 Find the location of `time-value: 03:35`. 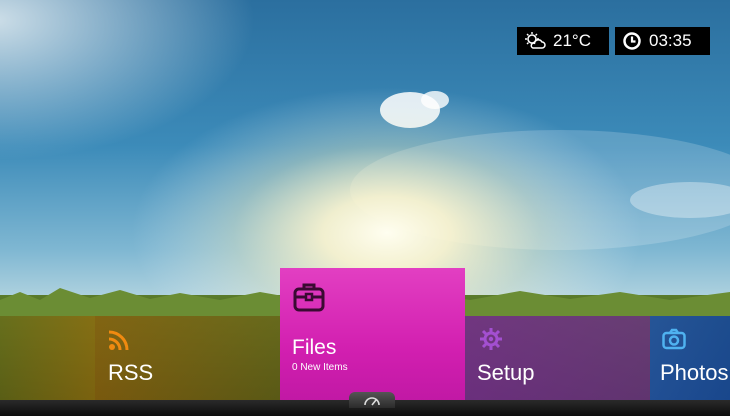

time-value: 03:35 is located at coordinates (670, 40).